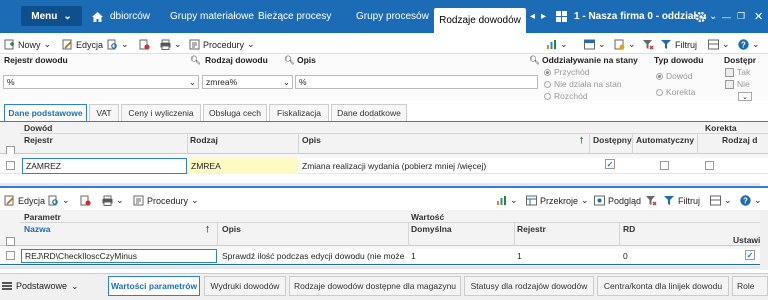 Image resolution: width=768 pixels, height=300 pixels. Describe the element at coordinates (85, 200) in the screenshot. I see `detail-delete-button` at that location.